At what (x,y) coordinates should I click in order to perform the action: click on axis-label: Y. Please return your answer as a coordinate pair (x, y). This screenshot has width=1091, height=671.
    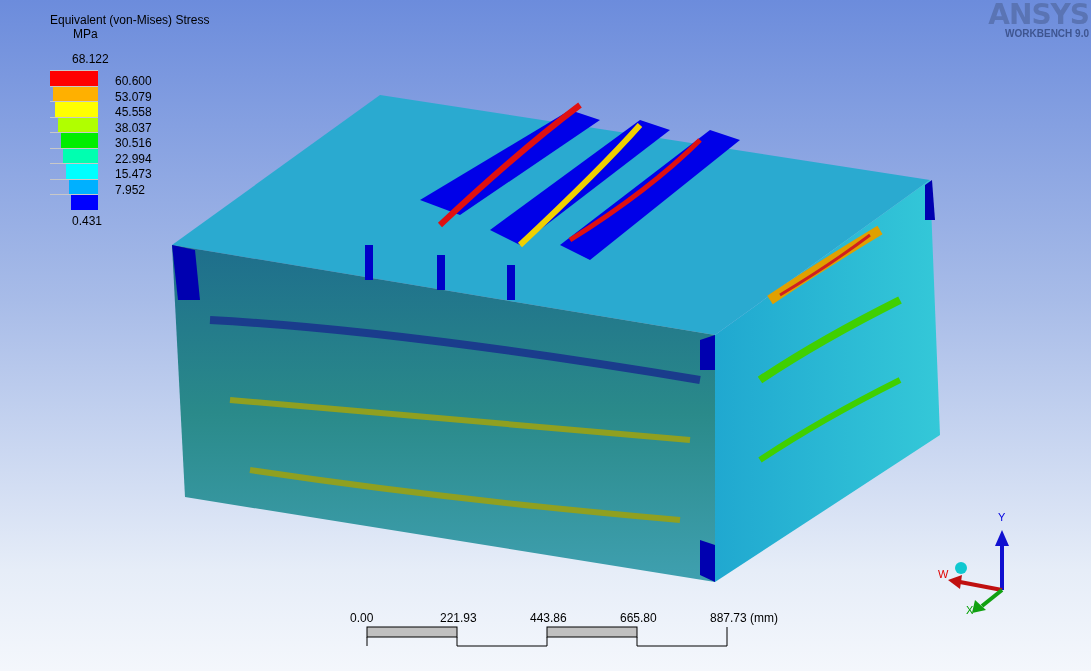
    Looking at the image, I should click on (1002, 517).